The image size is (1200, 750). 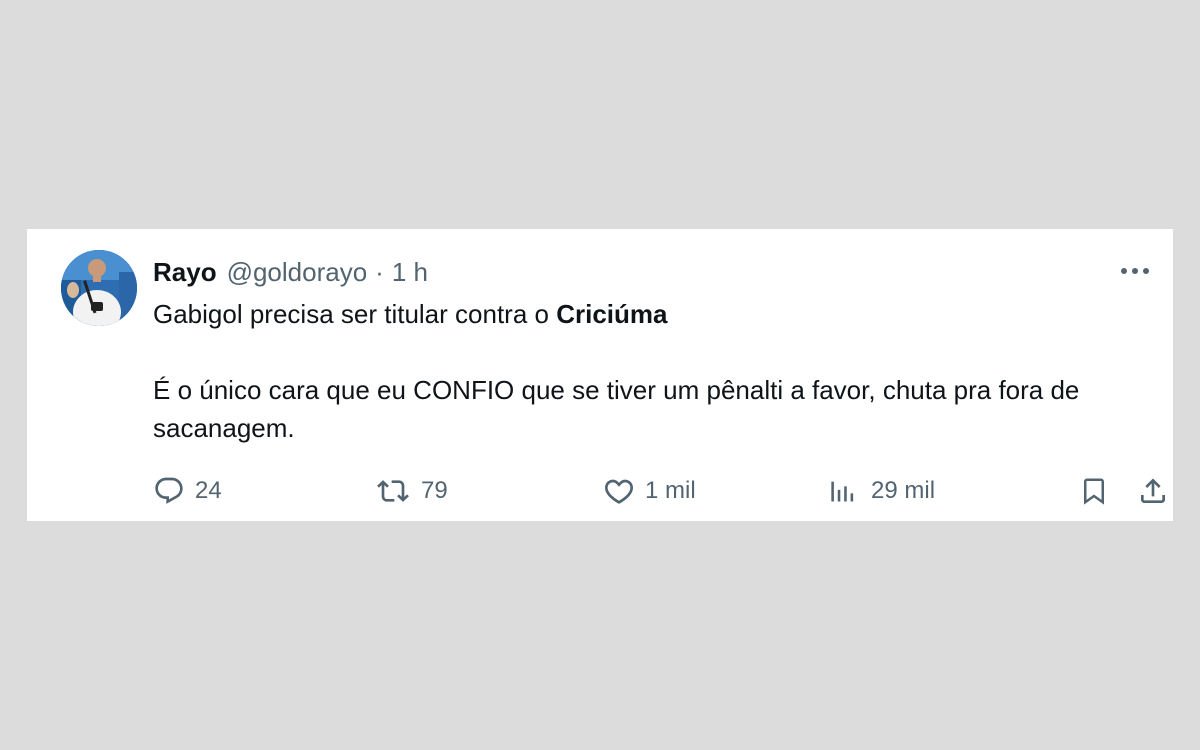 I want to click on like-button: 1 mil, so click(x=649, y=491).